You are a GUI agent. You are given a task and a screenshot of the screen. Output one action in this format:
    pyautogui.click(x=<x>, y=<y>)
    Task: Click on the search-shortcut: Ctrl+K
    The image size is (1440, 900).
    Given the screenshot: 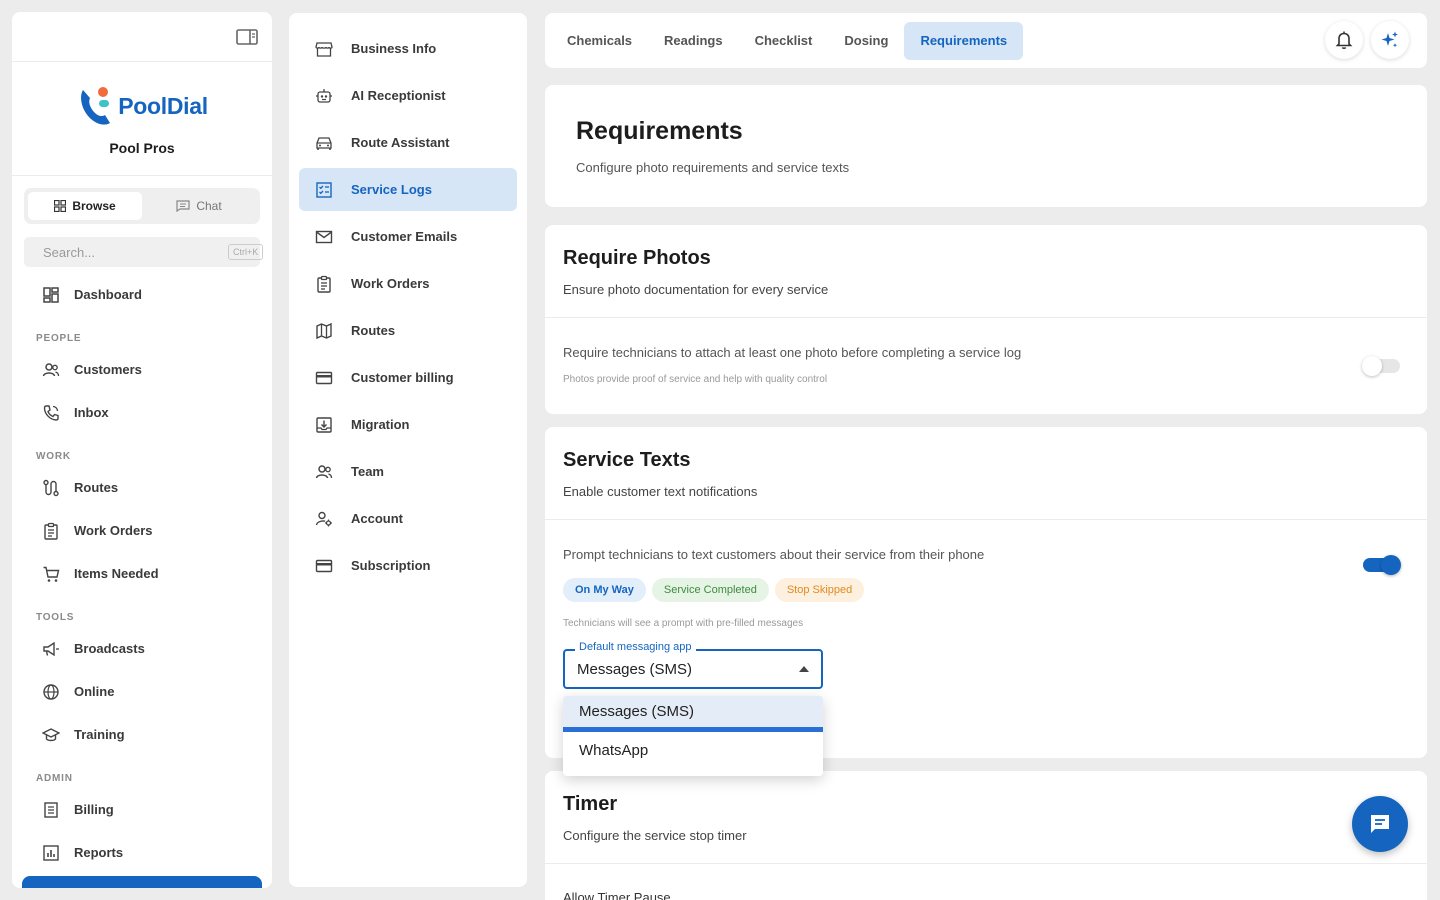 What is the action you would take?
    pyautogui.click(x=246, y=252)
    